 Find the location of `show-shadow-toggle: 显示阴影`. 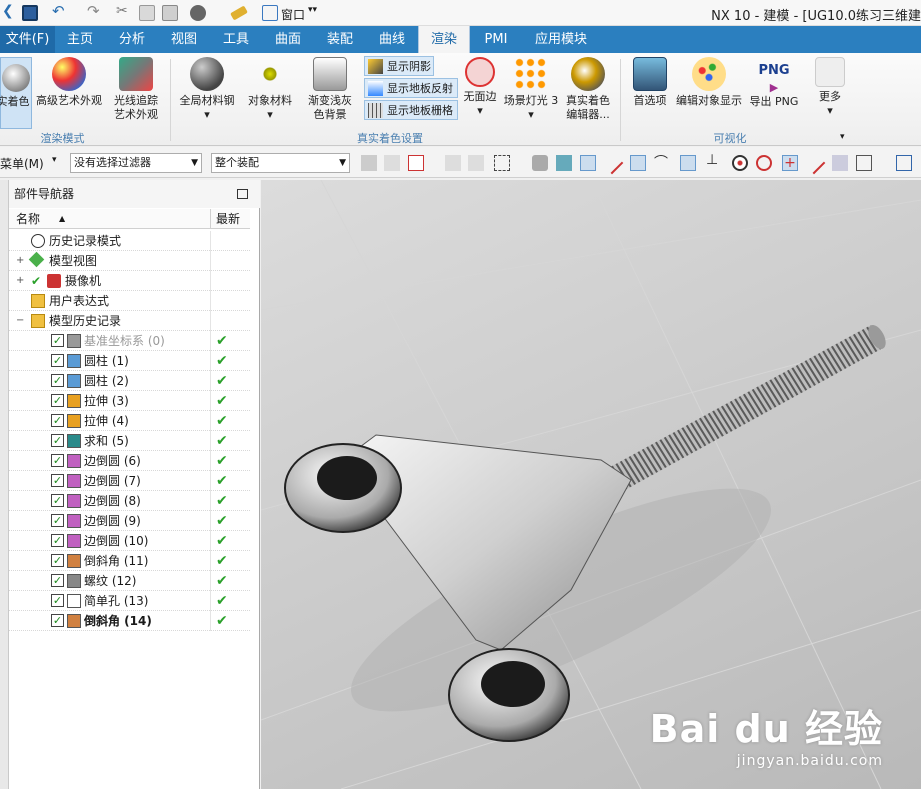

show-shadow-toggle: 显示阴影 is located at coordinates (399, 66).